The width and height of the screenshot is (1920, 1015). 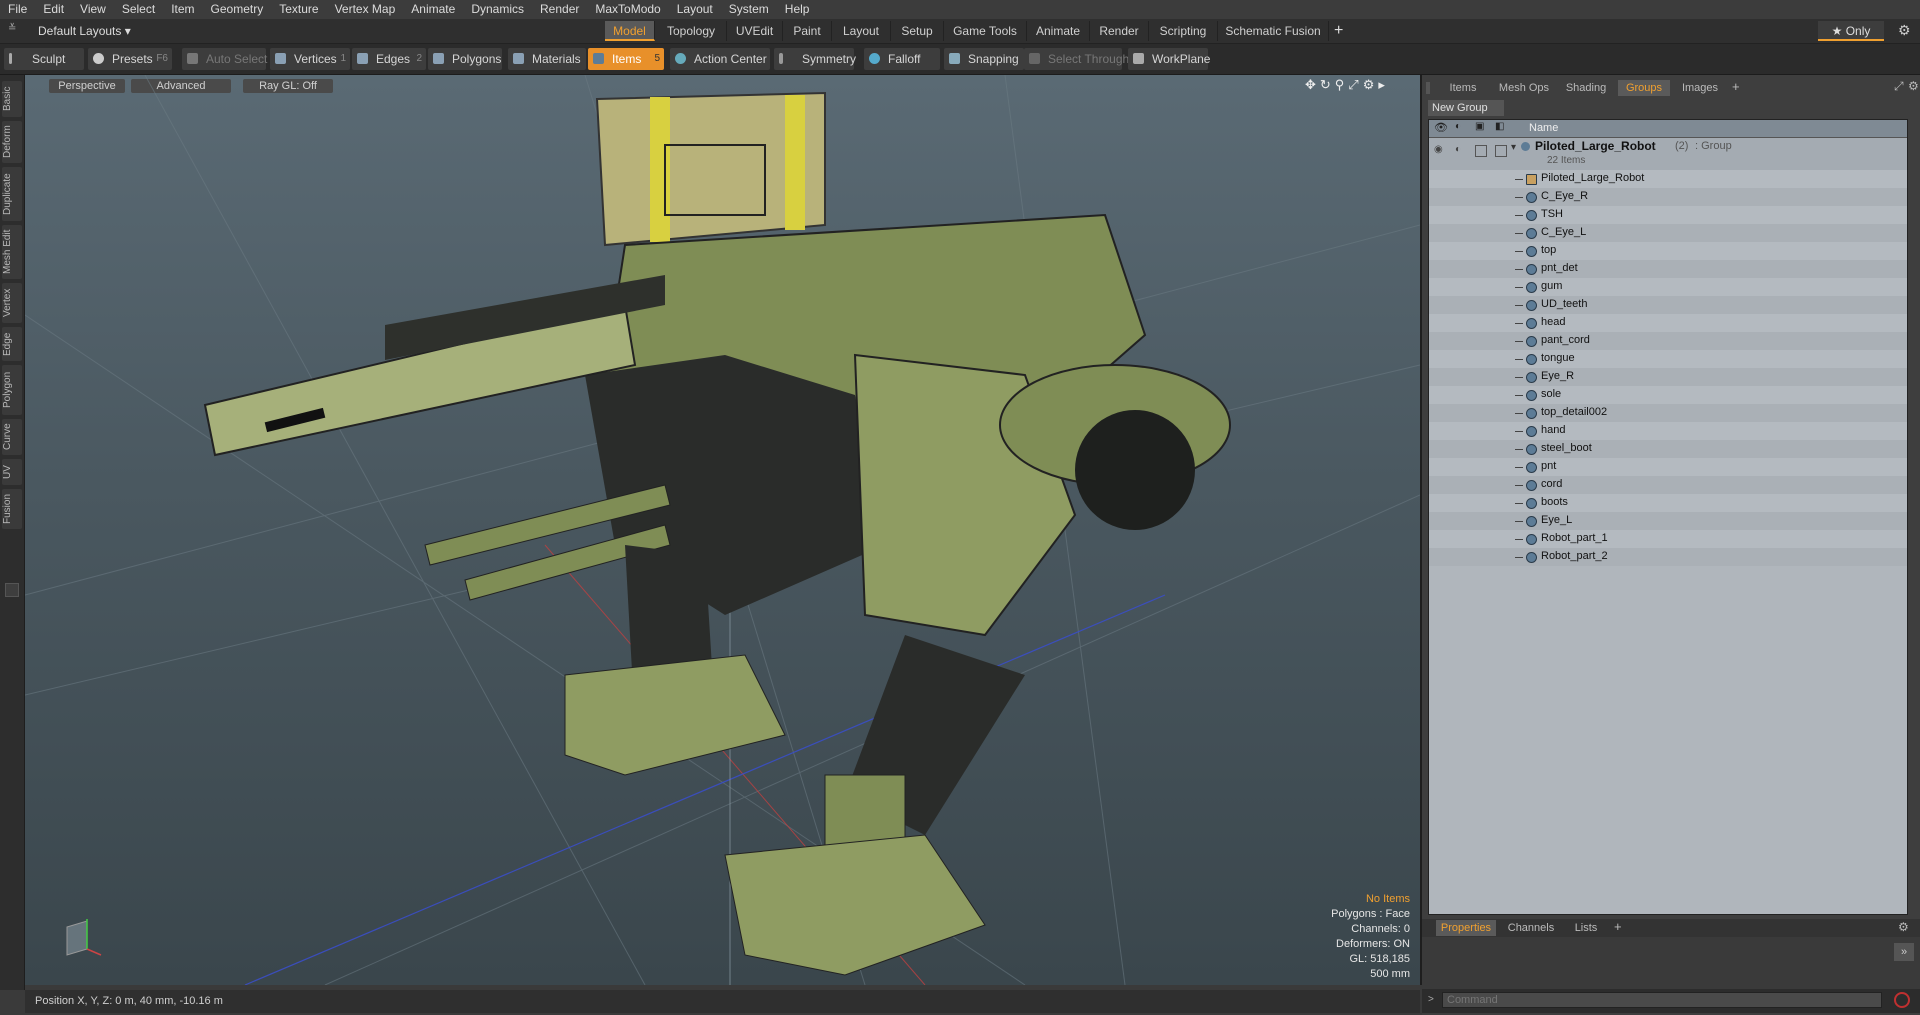 What do you see at coordinates (630, 31) in the screenshot?
I see `tab-model: Model` at bounding box center [630, 31].